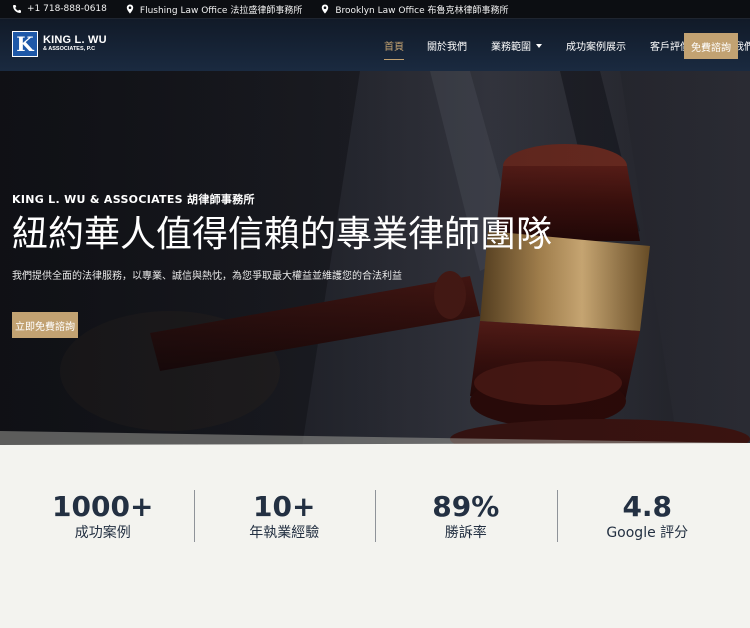 Image resolution: width=750 pixels, height=628 pixels. What do you see at coordinates (69, 49) in the screenshot?
I see `logo-line-2: & ASSOCIATES, P.C` at bounding box center [69, 49].